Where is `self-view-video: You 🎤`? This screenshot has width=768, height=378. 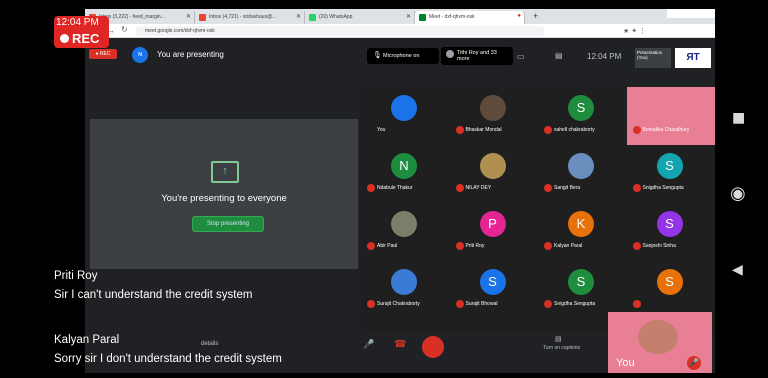
self-view-video: You 🎤 is located at coordinates (660, 342).